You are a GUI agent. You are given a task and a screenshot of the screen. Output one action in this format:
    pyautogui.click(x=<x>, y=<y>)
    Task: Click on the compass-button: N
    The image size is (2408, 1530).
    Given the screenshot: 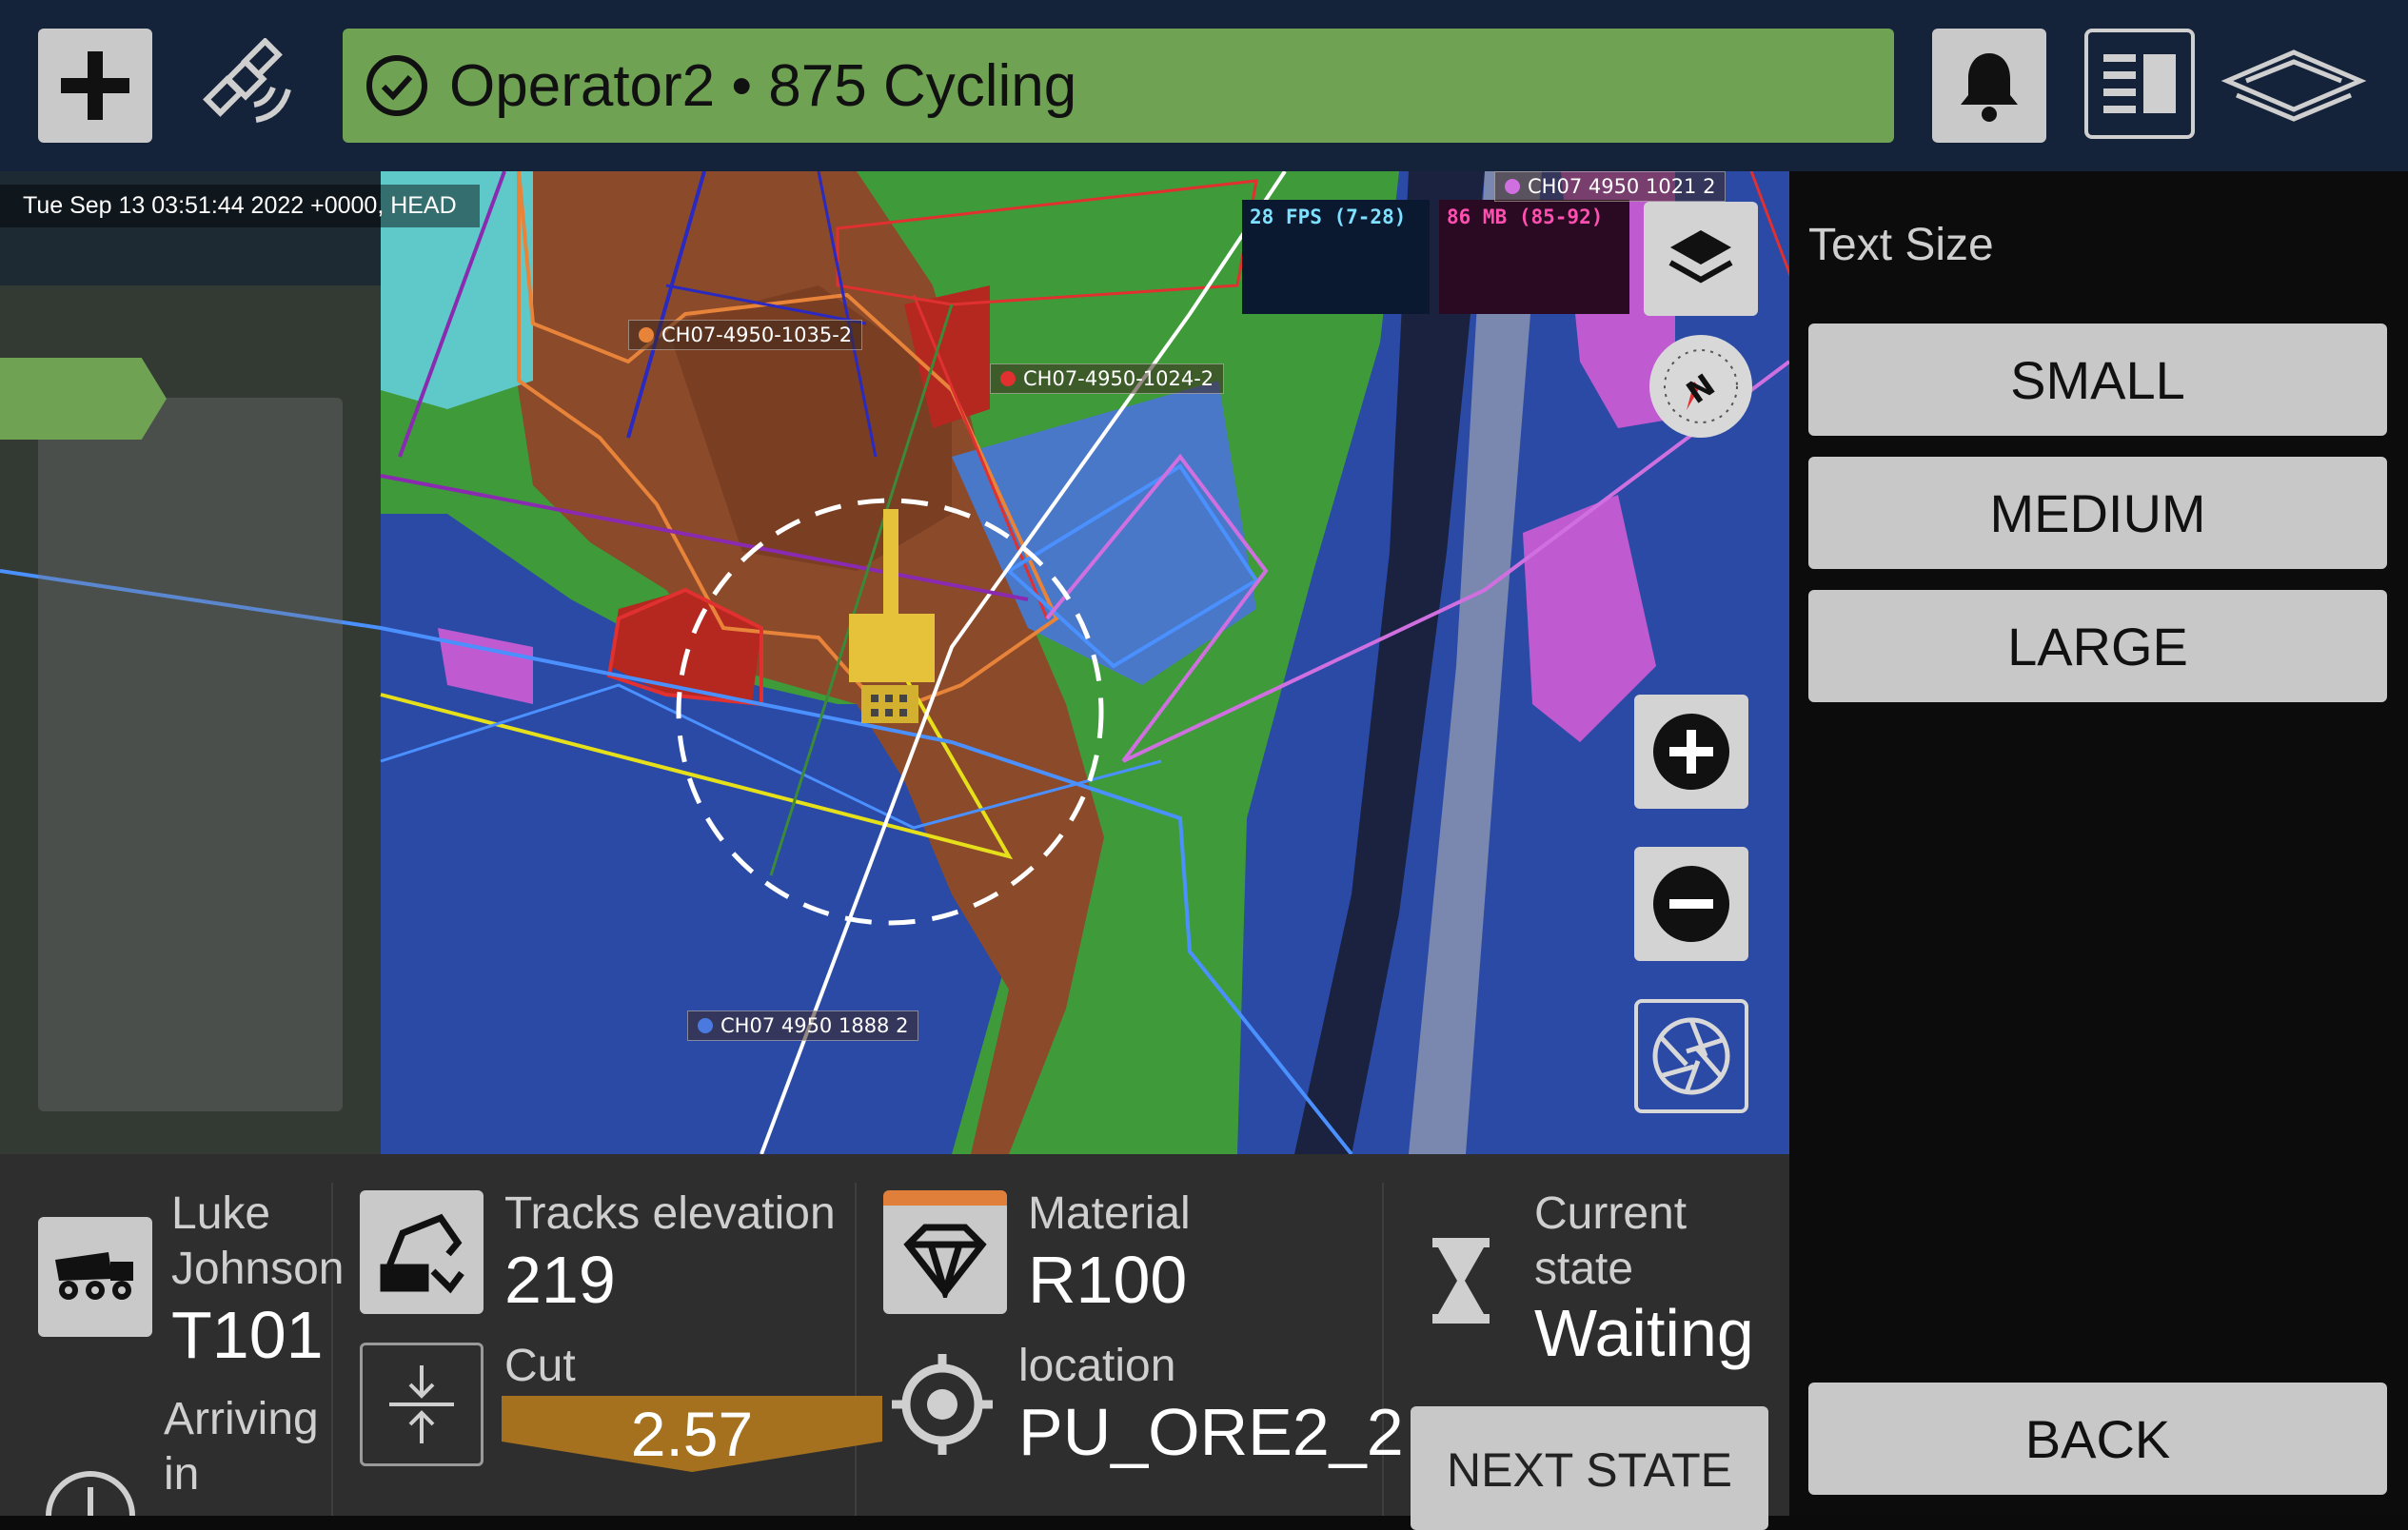 What is the action you would take?
    pyautogui.click(x=1700, y=387)
    